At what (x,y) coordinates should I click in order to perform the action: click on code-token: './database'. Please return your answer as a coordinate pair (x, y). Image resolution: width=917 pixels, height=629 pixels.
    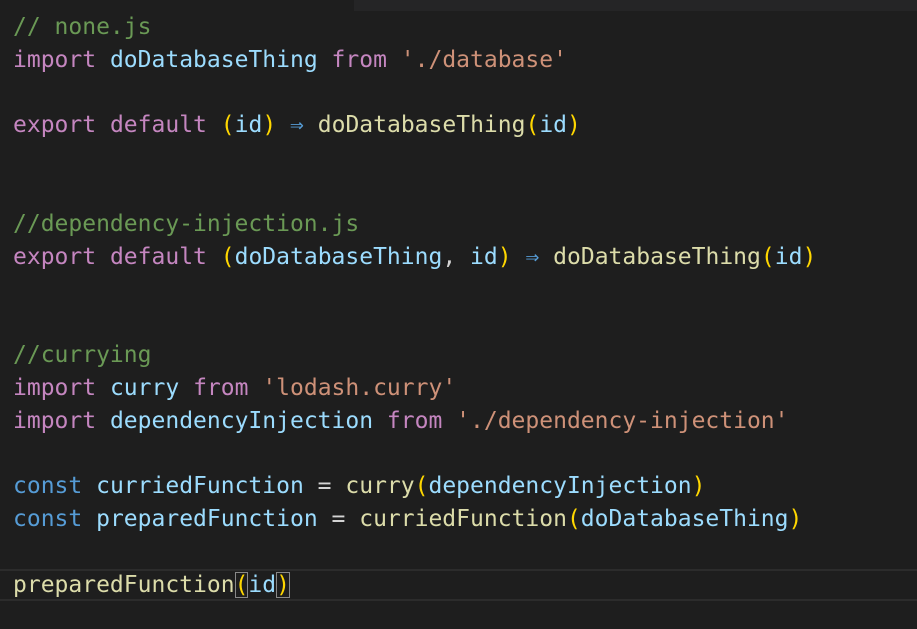
    Looking at the image, I should click on (483, 59).